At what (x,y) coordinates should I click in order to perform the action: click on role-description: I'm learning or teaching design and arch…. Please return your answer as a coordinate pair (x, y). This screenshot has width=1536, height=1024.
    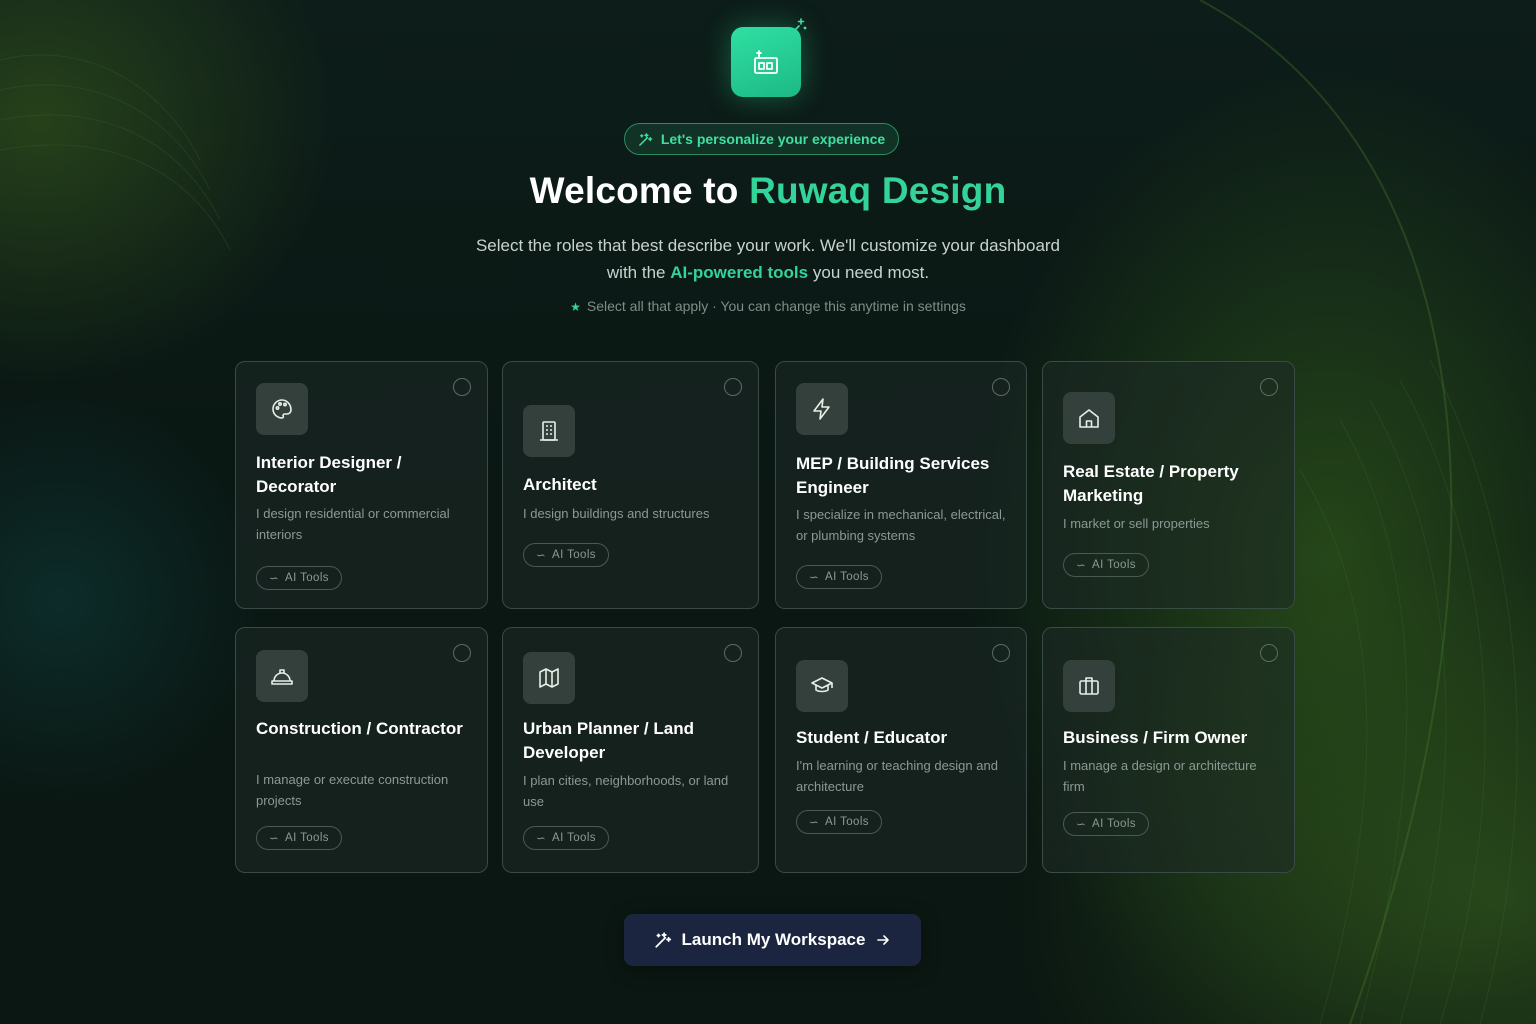
    Looking at the image, I should click on (902, 776).